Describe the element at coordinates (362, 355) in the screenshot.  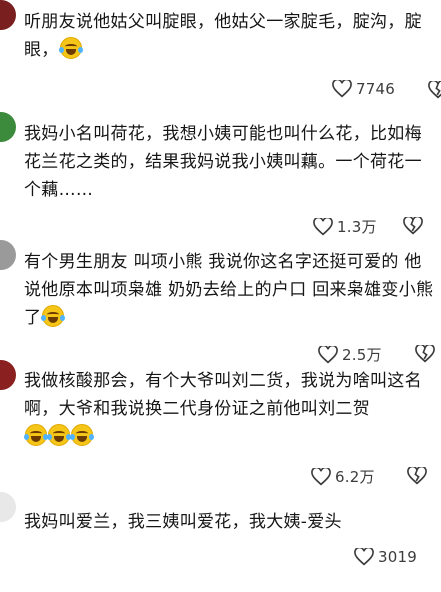
I see `like-count: 2.5万` at that location.